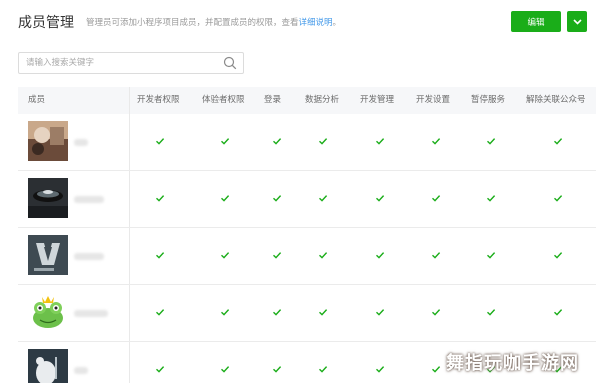 The height and width of the screenshot is (383, 596). What do you see at coordinates (48, 198) in the screenshot?
I see `dark-device-avatar` at bounding box center [48, 198].